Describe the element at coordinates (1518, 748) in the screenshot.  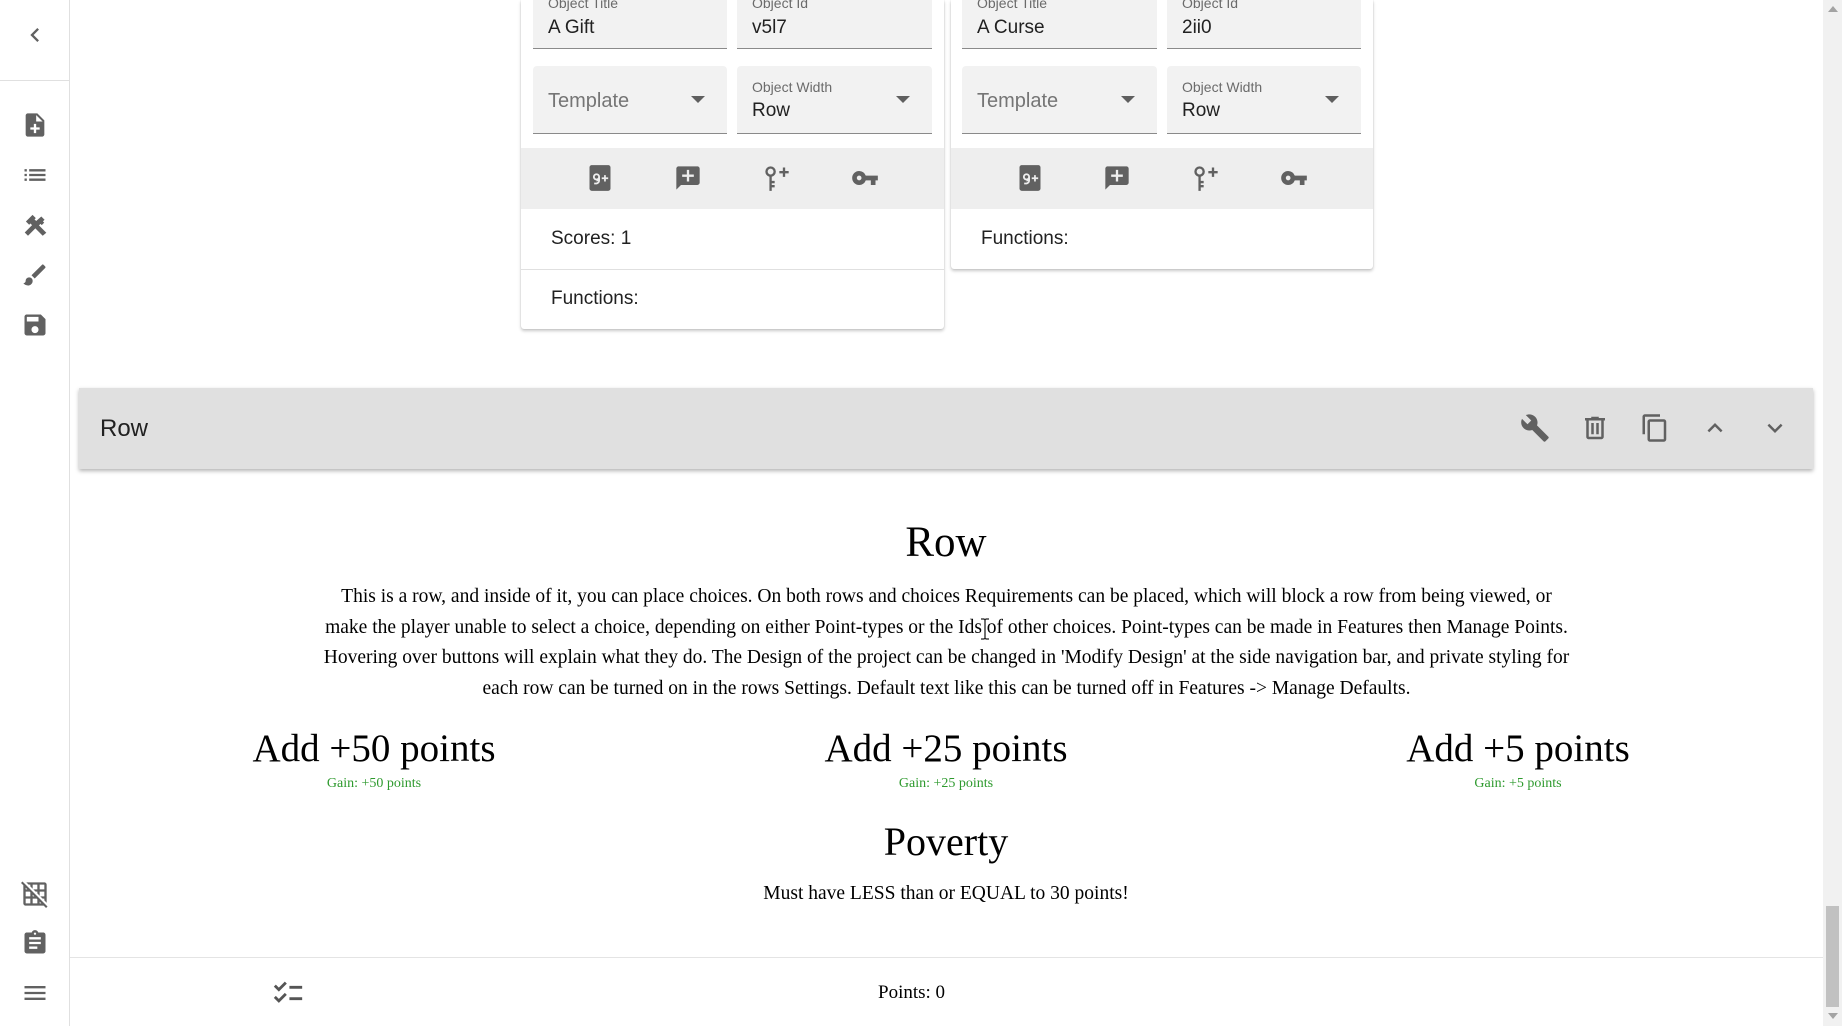
I see `choice-title: Add +5 points` at that location.